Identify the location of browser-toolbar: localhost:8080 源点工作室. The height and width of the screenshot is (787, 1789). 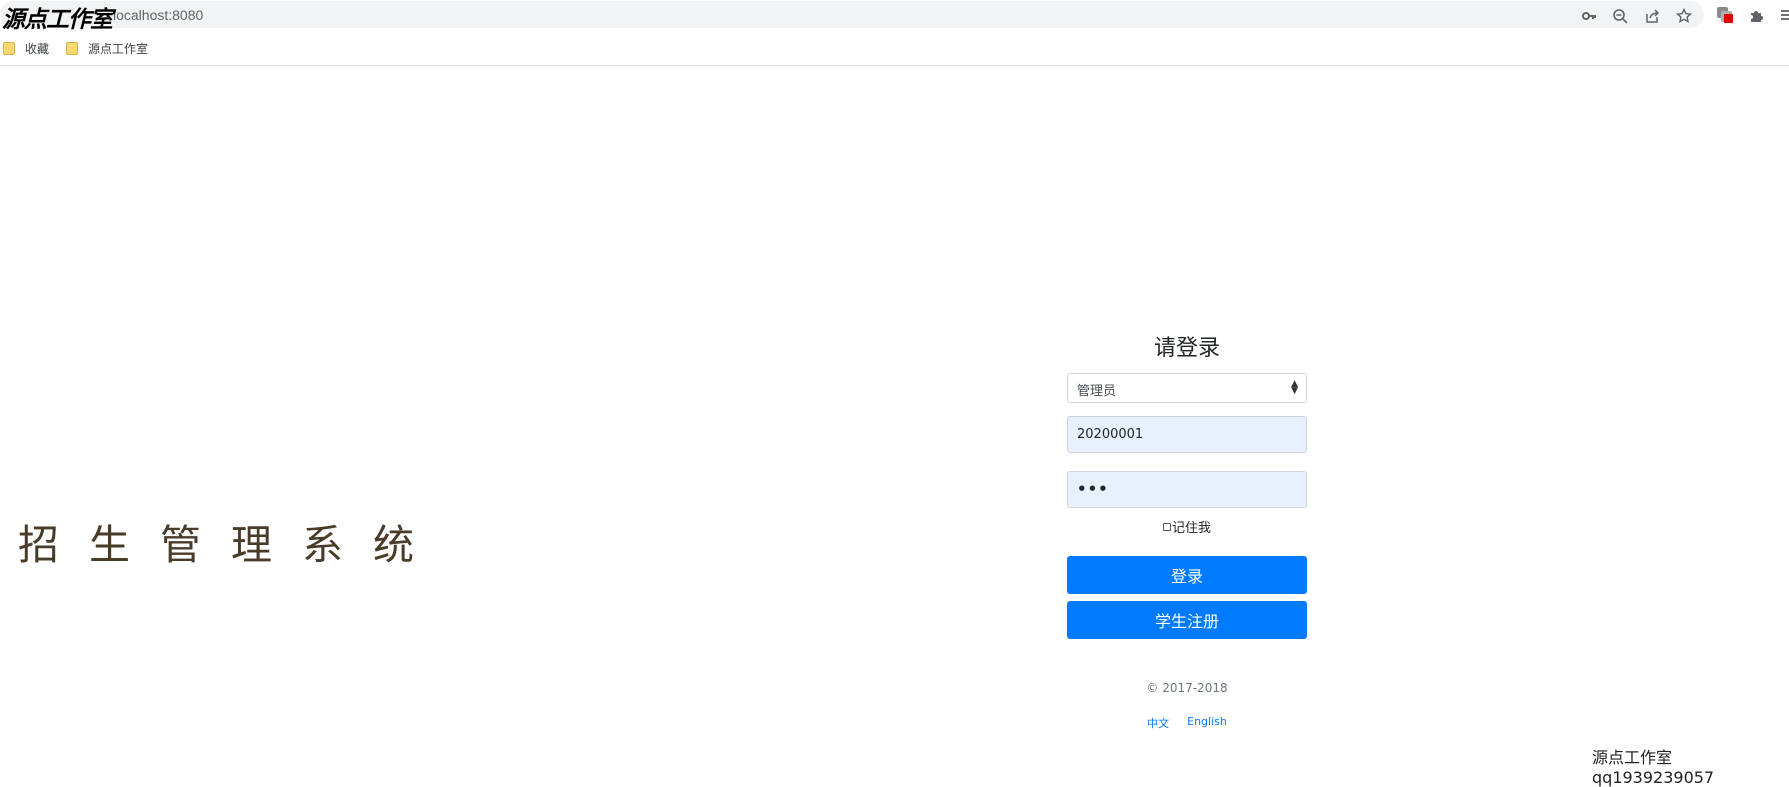
(894, 16).